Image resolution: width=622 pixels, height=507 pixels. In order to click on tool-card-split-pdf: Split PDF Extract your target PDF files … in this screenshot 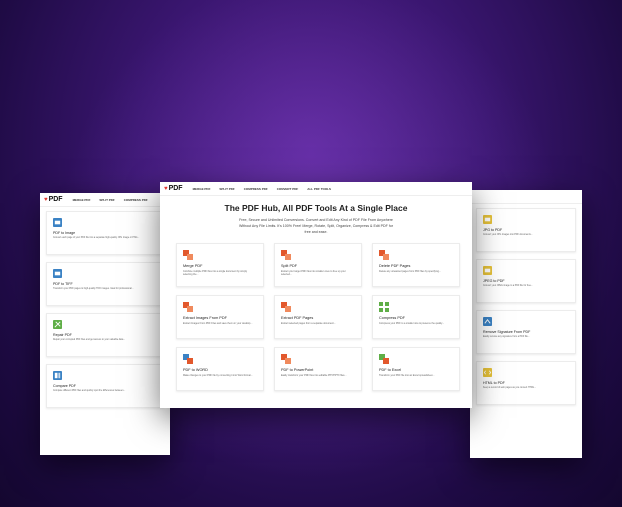, I will do `click(318, 265)`.